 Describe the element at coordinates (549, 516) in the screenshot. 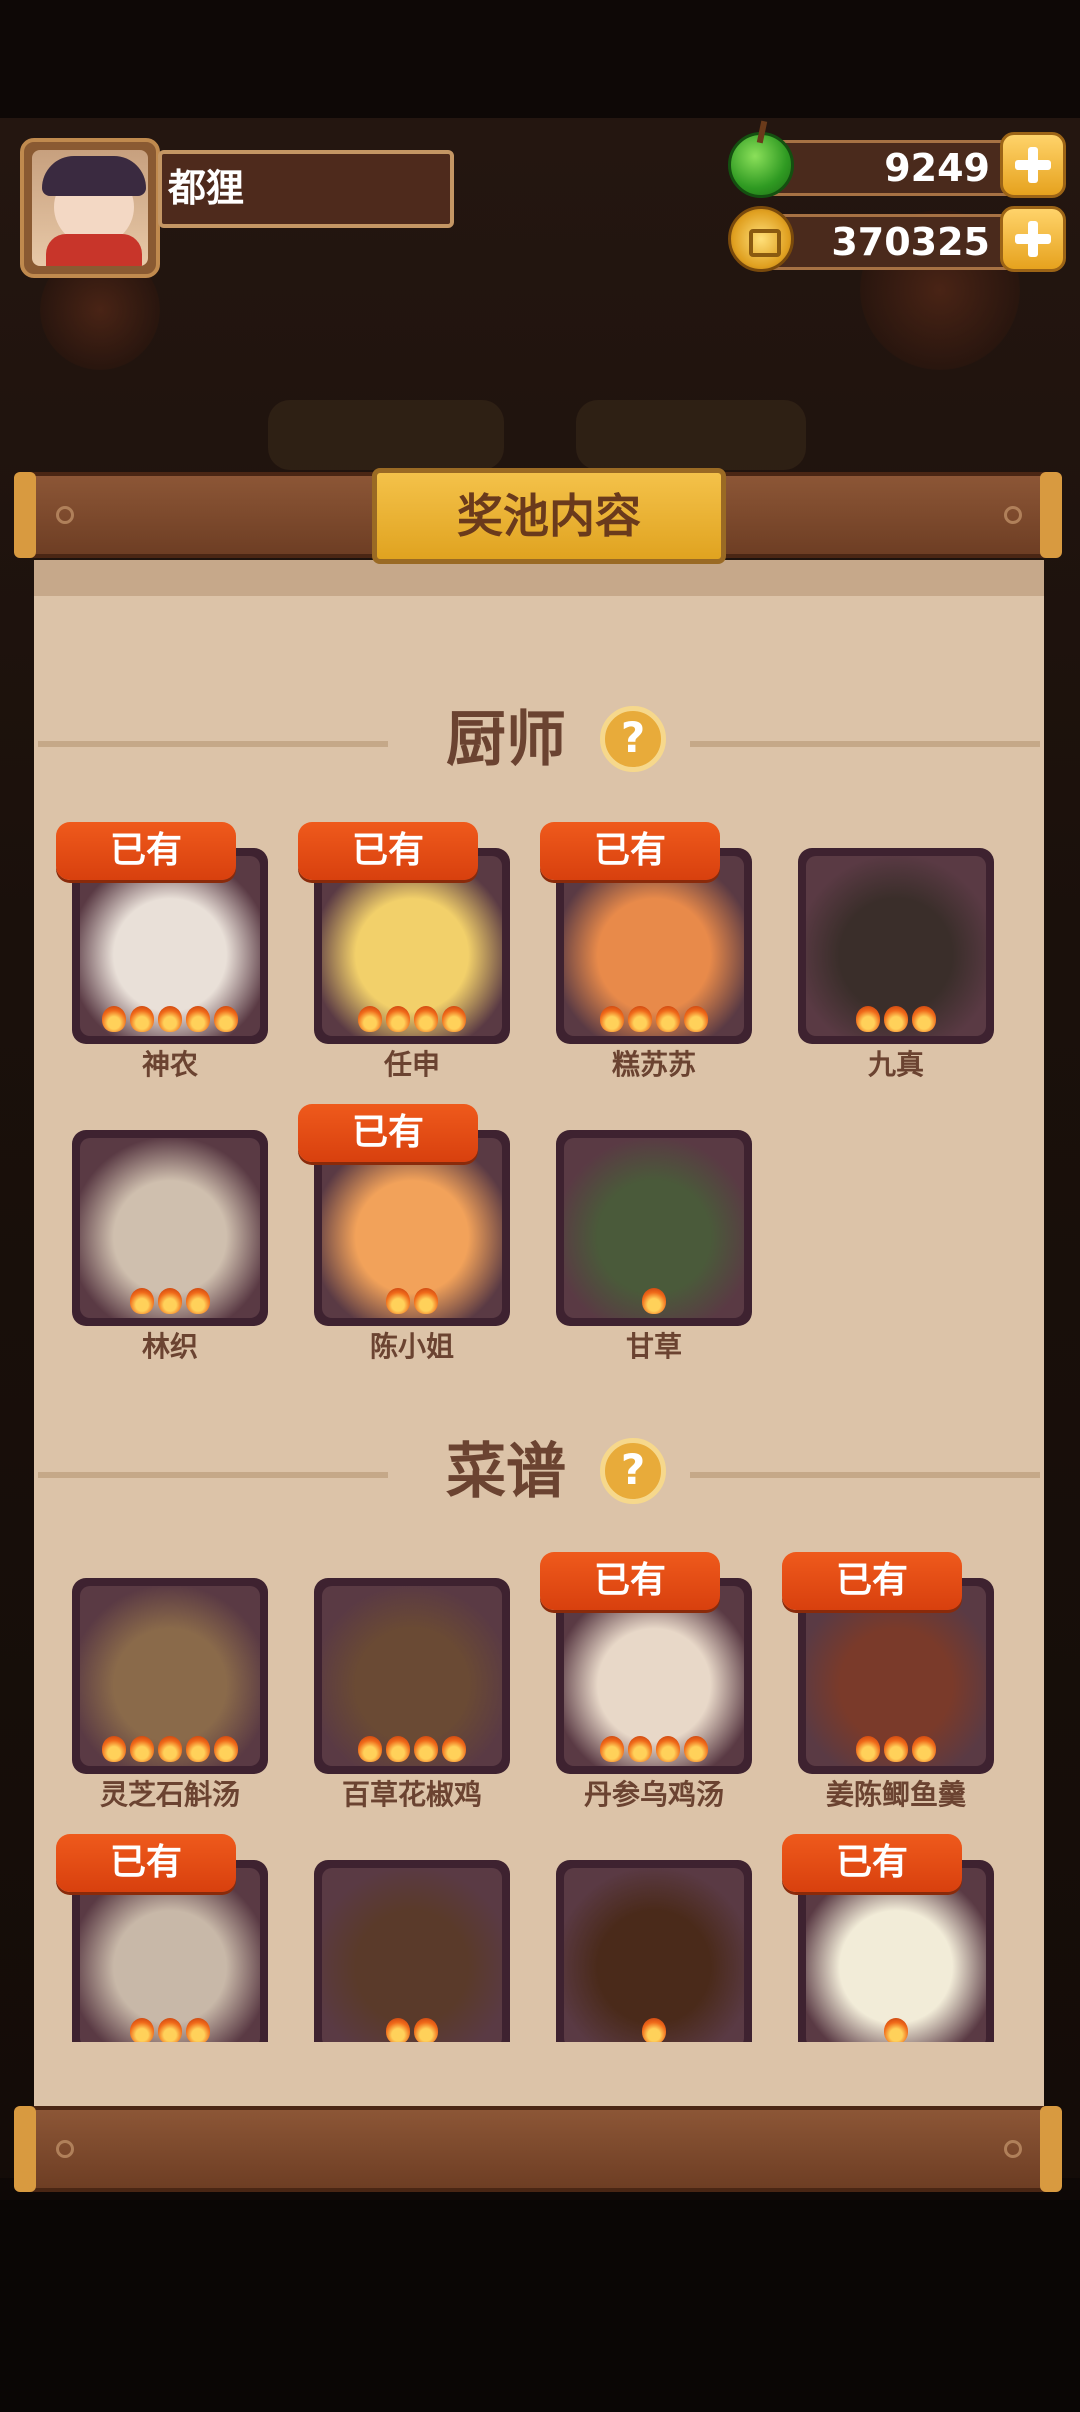

I see `panel-title: 奖池内容` at that location.